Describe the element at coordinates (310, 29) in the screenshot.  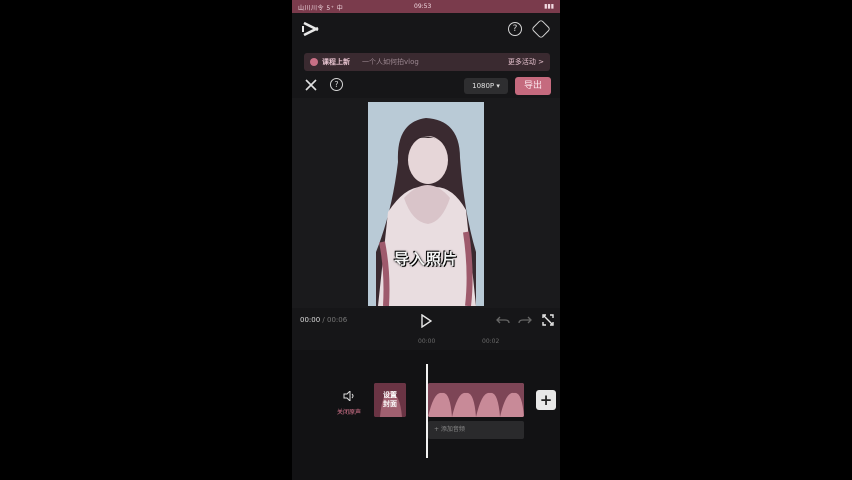
I see `capcut-logo-icon` at that location.